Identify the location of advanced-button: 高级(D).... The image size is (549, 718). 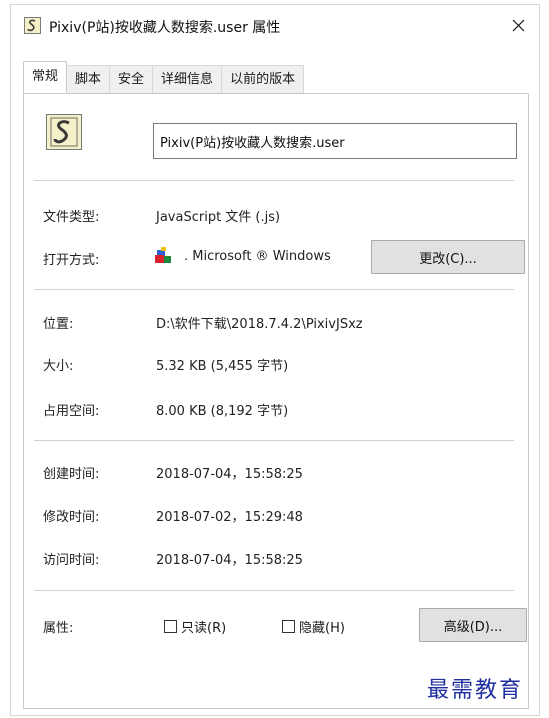
(473, 625).